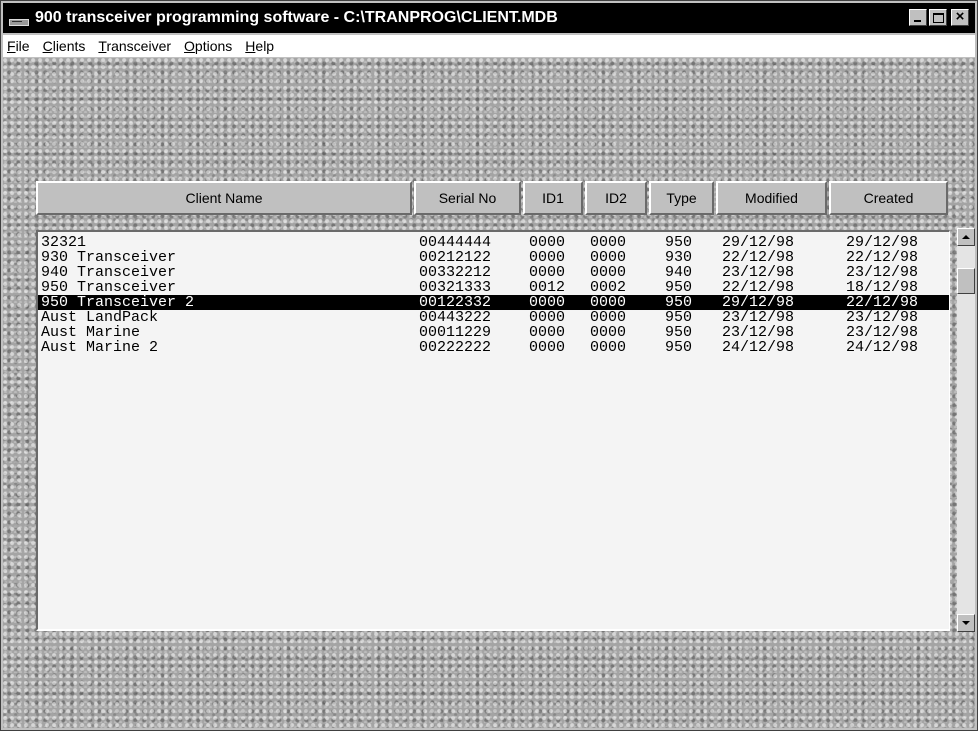  I want to click on caption-buttons: ×, so click(939, 17).